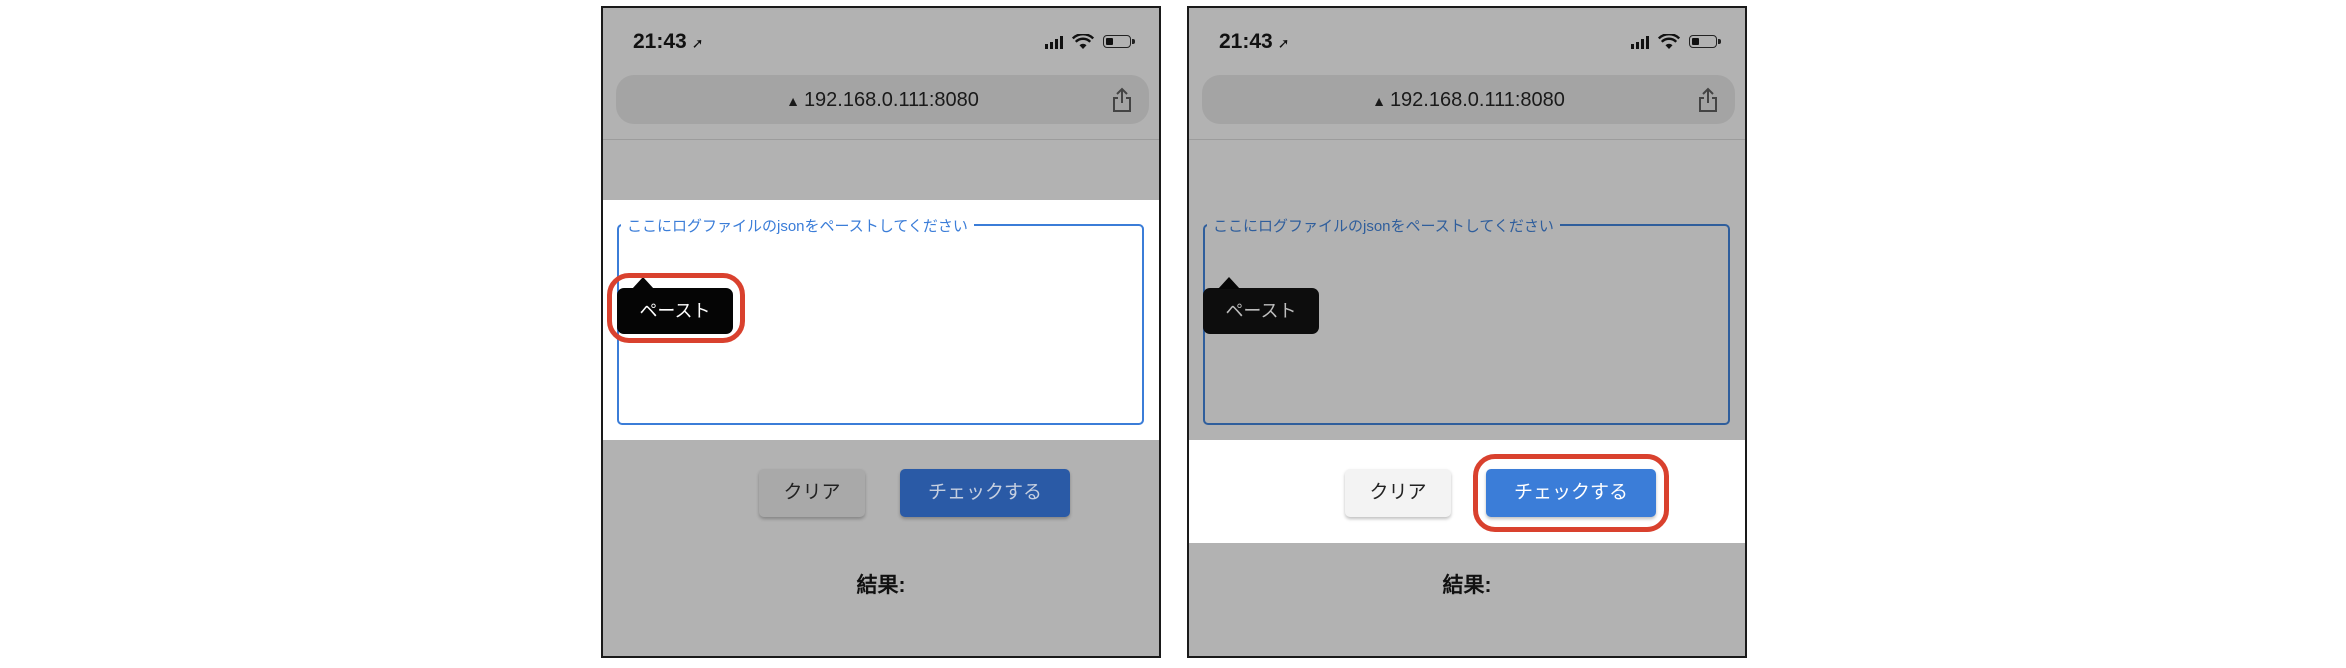 This screenshot has width=2346, height=668. Describe the element at coordinates (985, 493) in the screenshot. I see `check-button: チェックする` at that location.